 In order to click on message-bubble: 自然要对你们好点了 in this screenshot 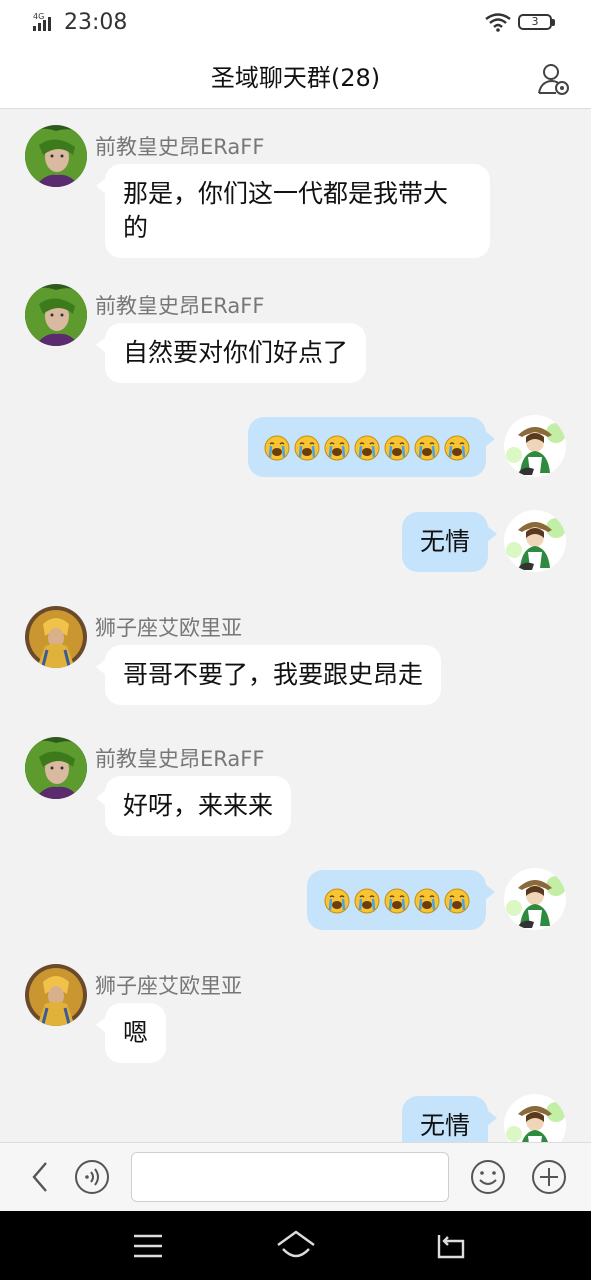, I will do `click(231, 353)`.